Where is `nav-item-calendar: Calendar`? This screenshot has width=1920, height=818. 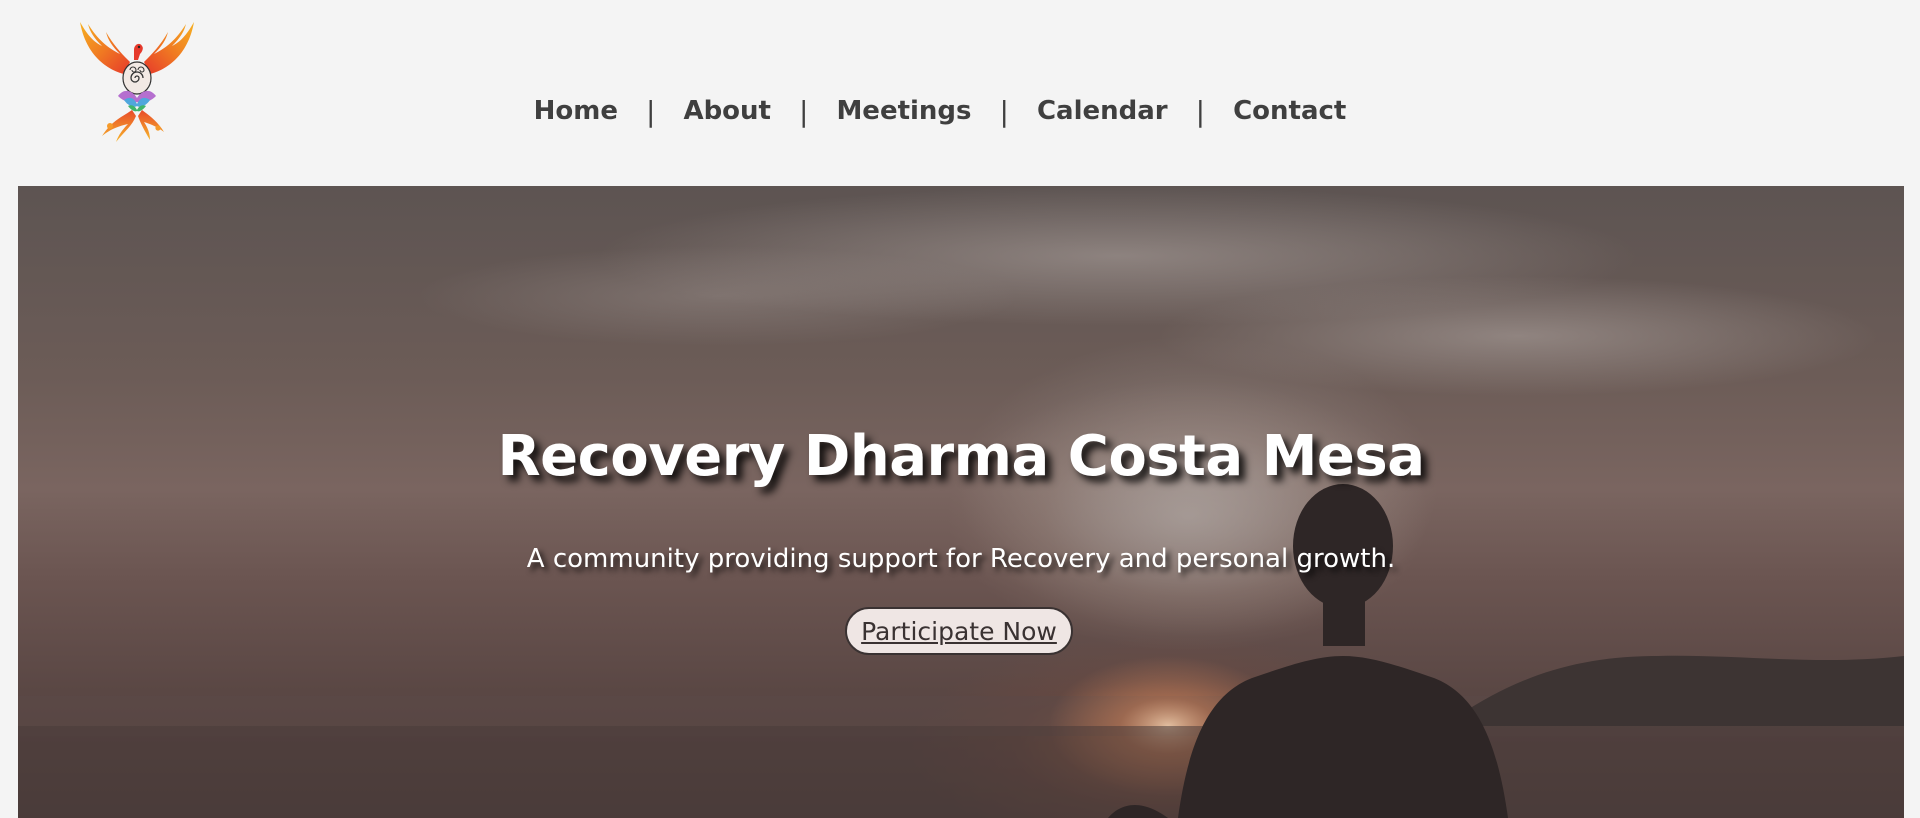 nav-item-calendar: Calendar is located at coordinates (1102, 111).